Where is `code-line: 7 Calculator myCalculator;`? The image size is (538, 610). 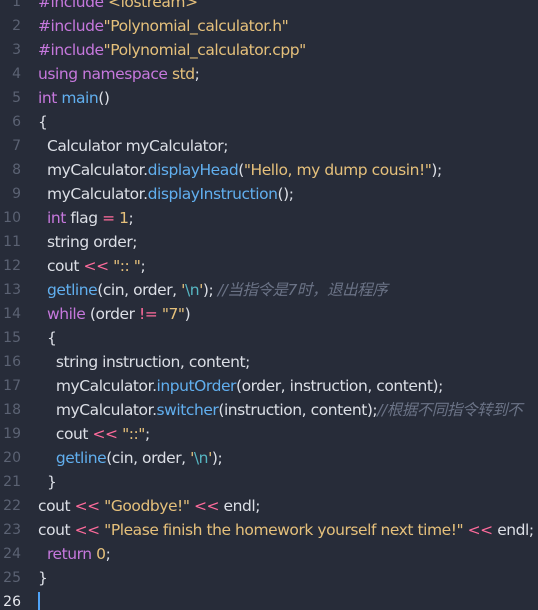 code-line: 7 Calculator myCalculator; is located at coordinates (269, 146).